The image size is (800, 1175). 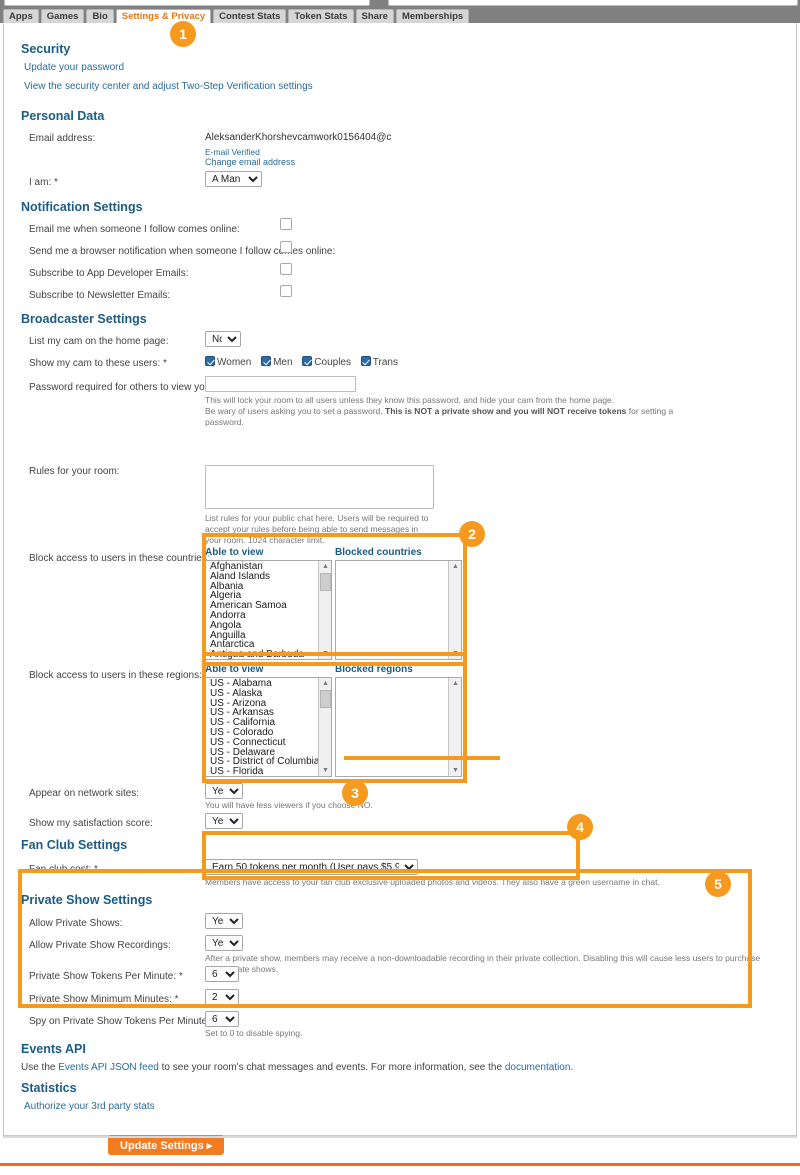 I want to click on allow-recordings-select: YesNo, so click(x=224, y=943).